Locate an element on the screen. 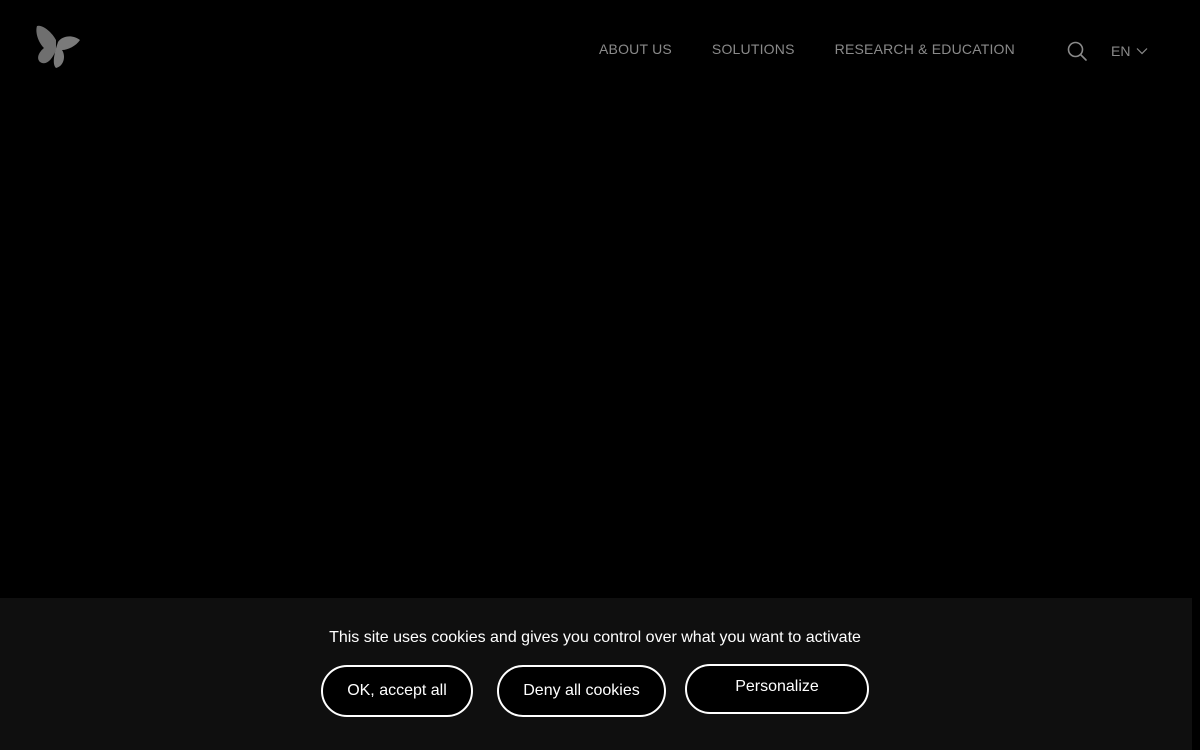  accept-all-button: OK, accept all is located at coordinates (397, 691).